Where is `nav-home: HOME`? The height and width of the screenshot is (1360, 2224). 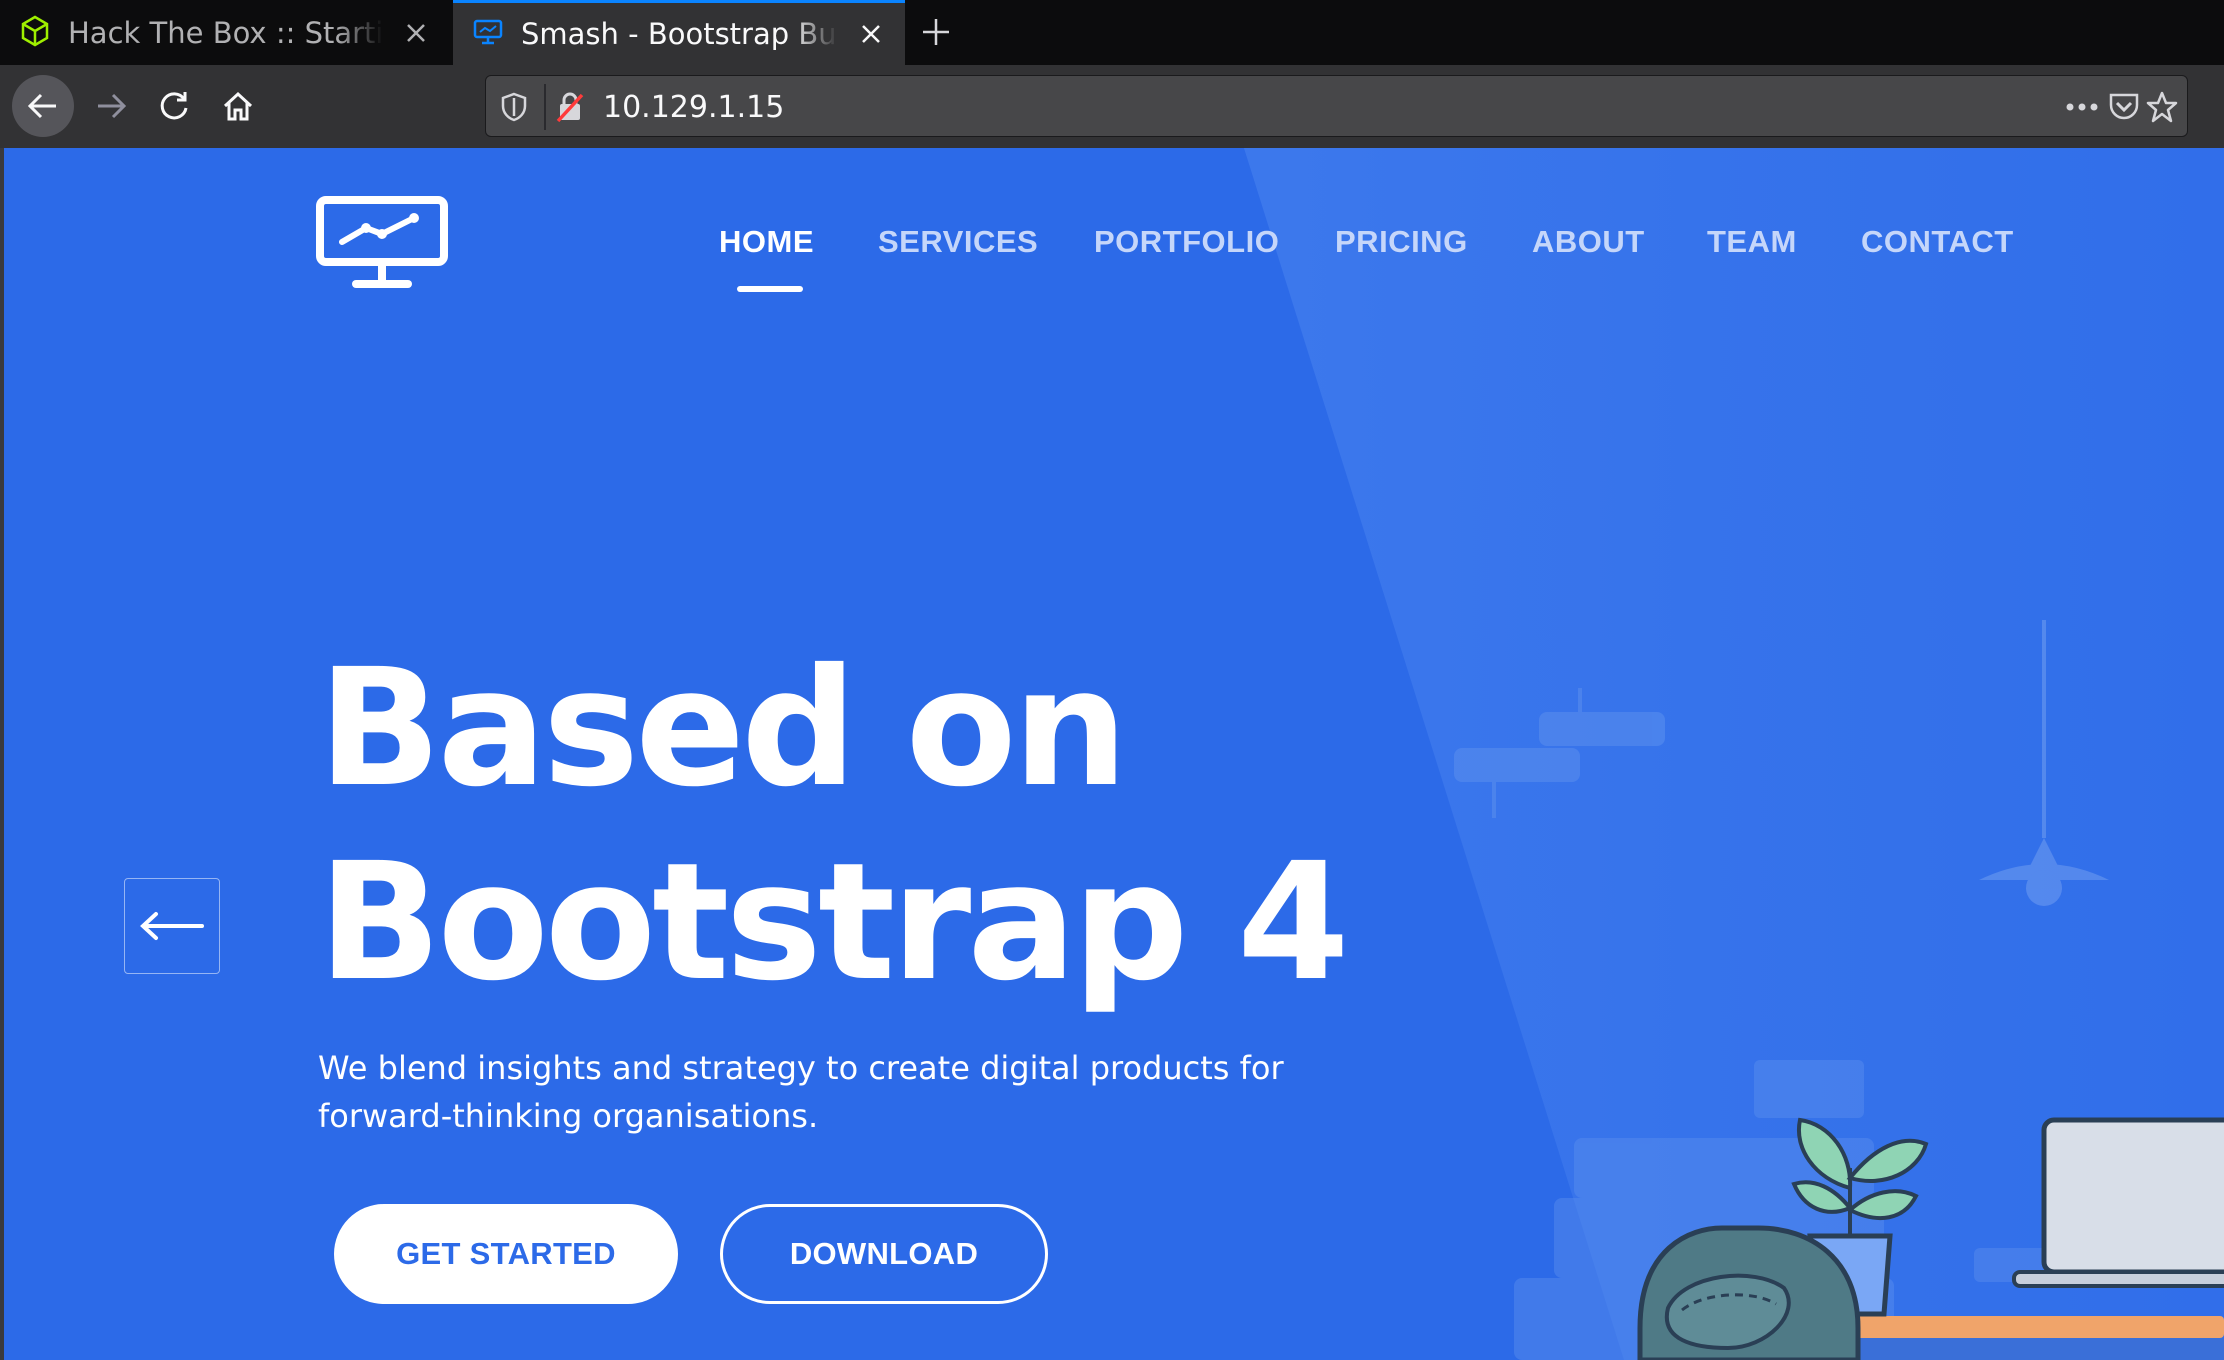 nav-home: HOME is located at coordinates (766, 242).